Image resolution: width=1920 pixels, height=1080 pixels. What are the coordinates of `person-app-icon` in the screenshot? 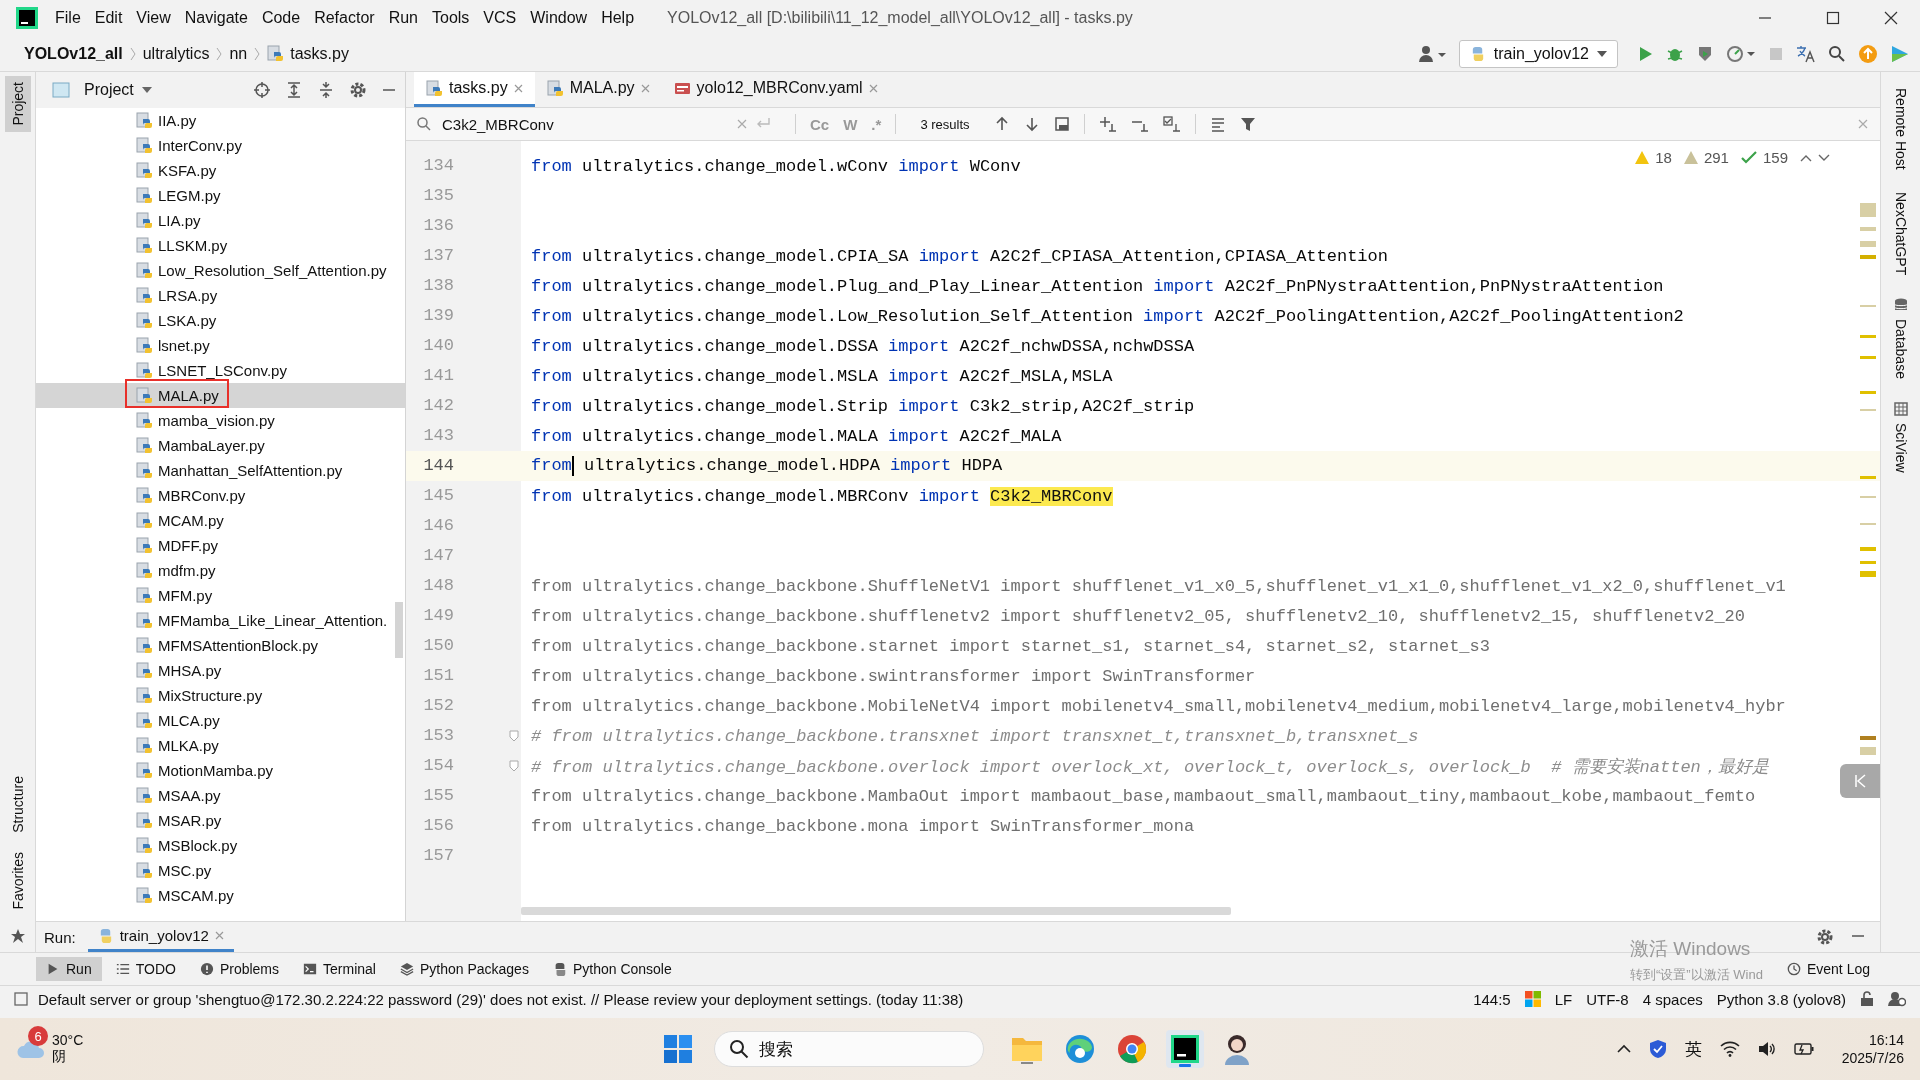 It's located at (1237, 1049).